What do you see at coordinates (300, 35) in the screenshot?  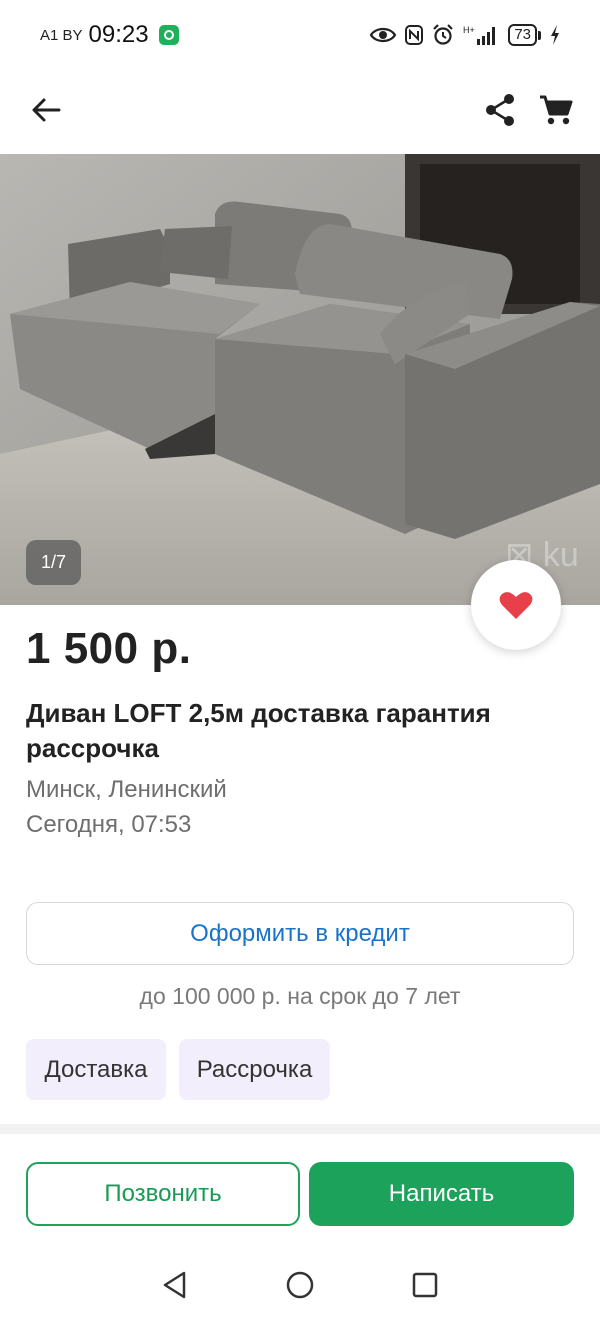 I see `status-bar: A1 BY 09:23 H+ 73` at bounding box center [300, 35].